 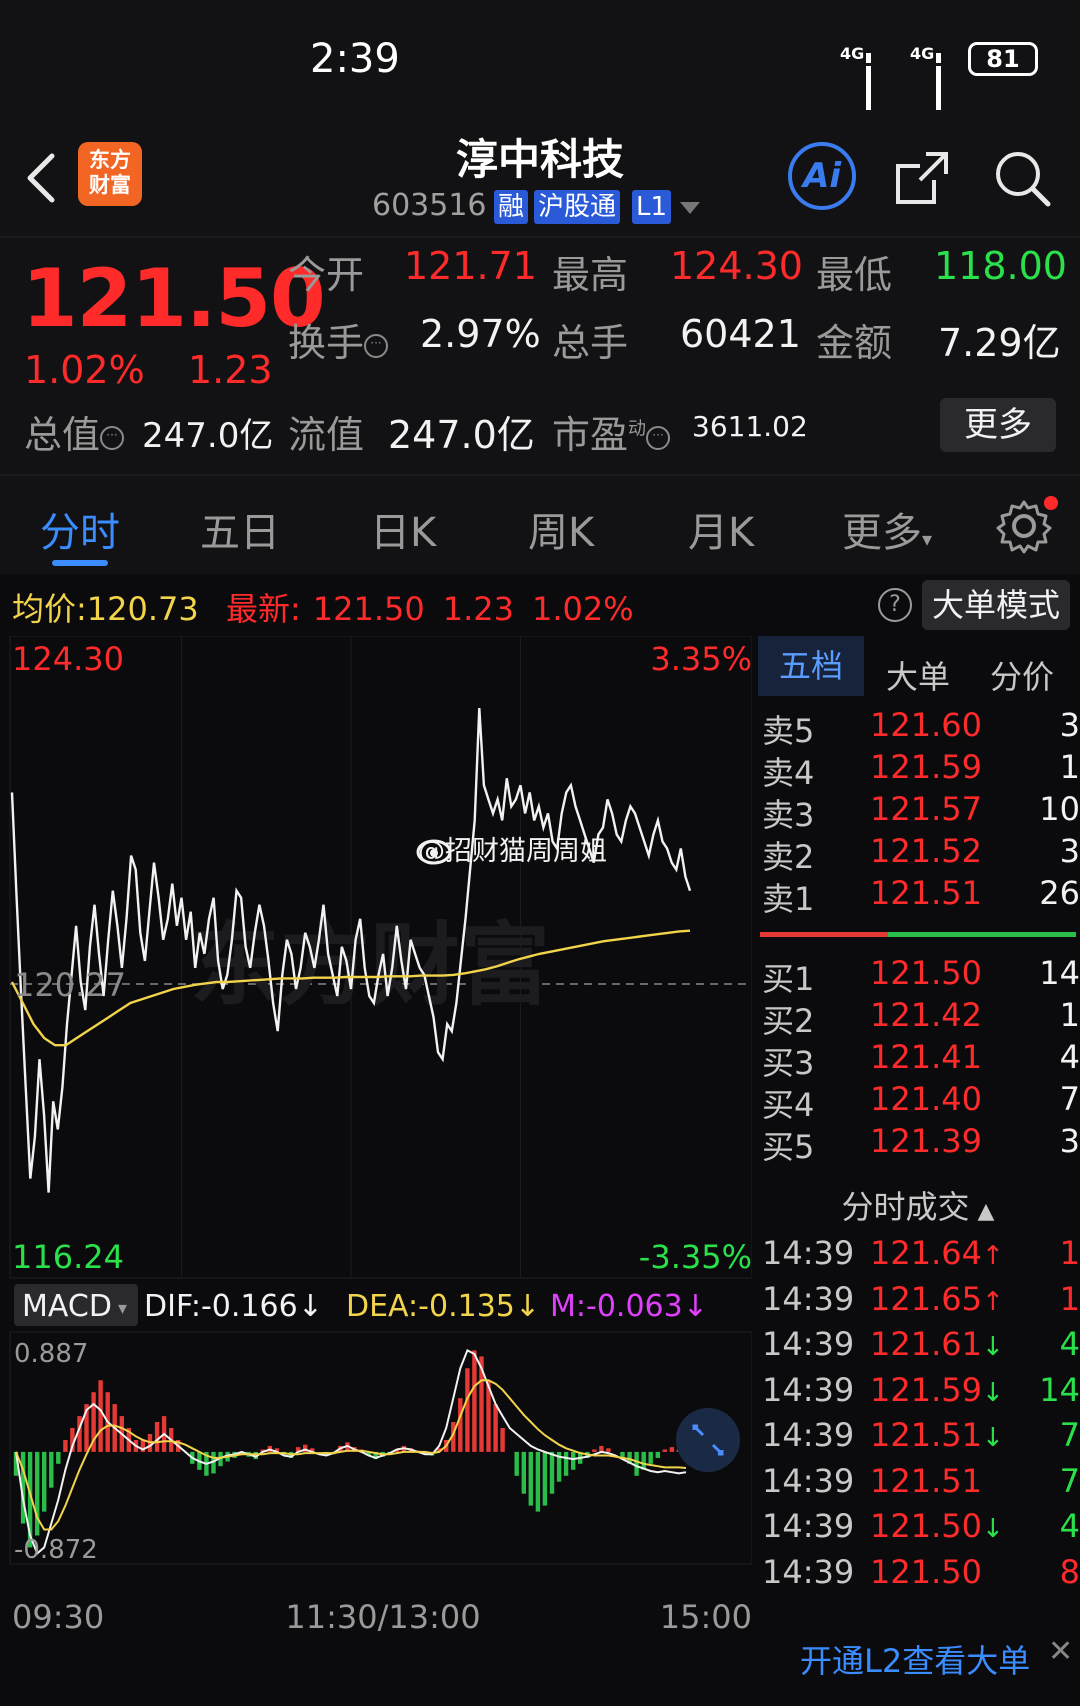 I want to click on trade-row: 14:39 121.50 8, so click(x=918, y=1577).